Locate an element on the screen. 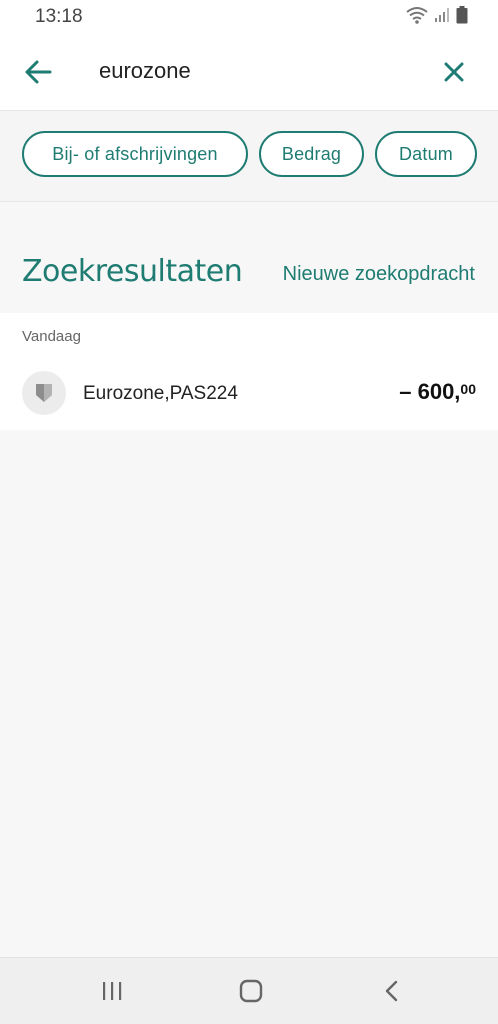 The image size is (498, 1024). close-icon is located at coordinates (454, 72).